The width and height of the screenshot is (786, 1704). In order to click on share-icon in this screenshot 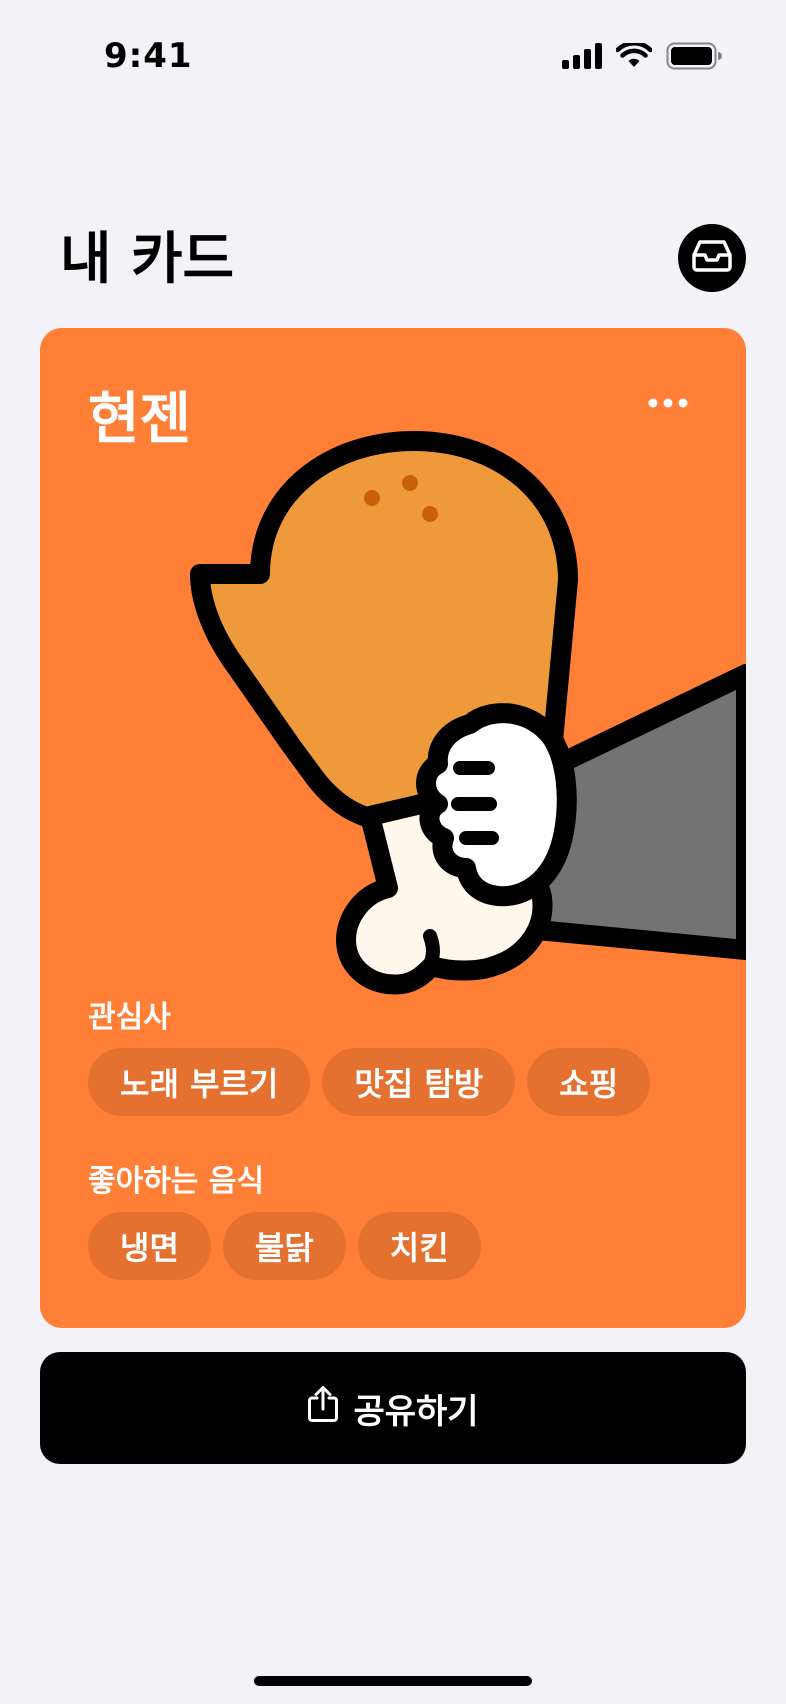, I will do `click(323, 1408)`.